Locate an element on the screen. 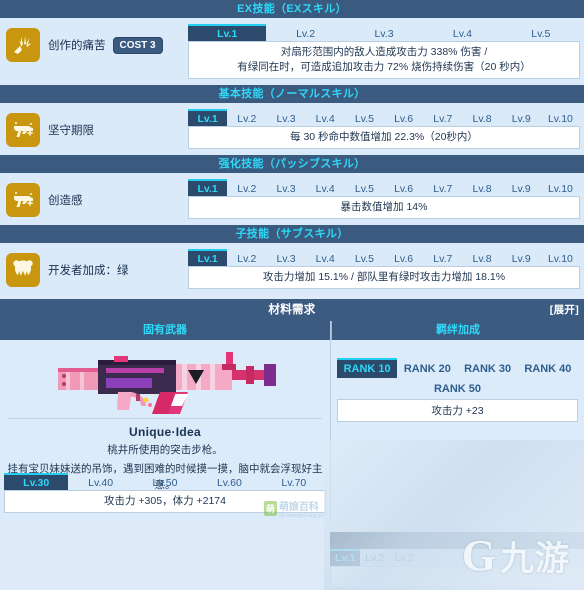 Image resolution: width=584 pixels, height=590 pixels. passive-level-tab: Lv.1 is located at coordinates (208, 187).